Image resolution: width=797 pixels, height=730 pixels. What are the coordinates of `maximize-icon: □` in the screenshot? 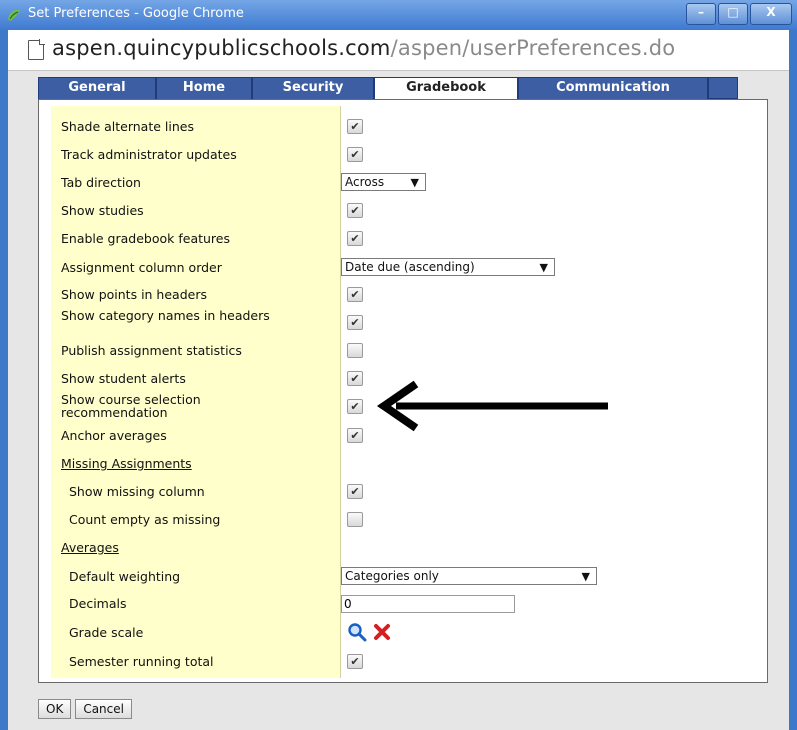 It's located at (733, 12).